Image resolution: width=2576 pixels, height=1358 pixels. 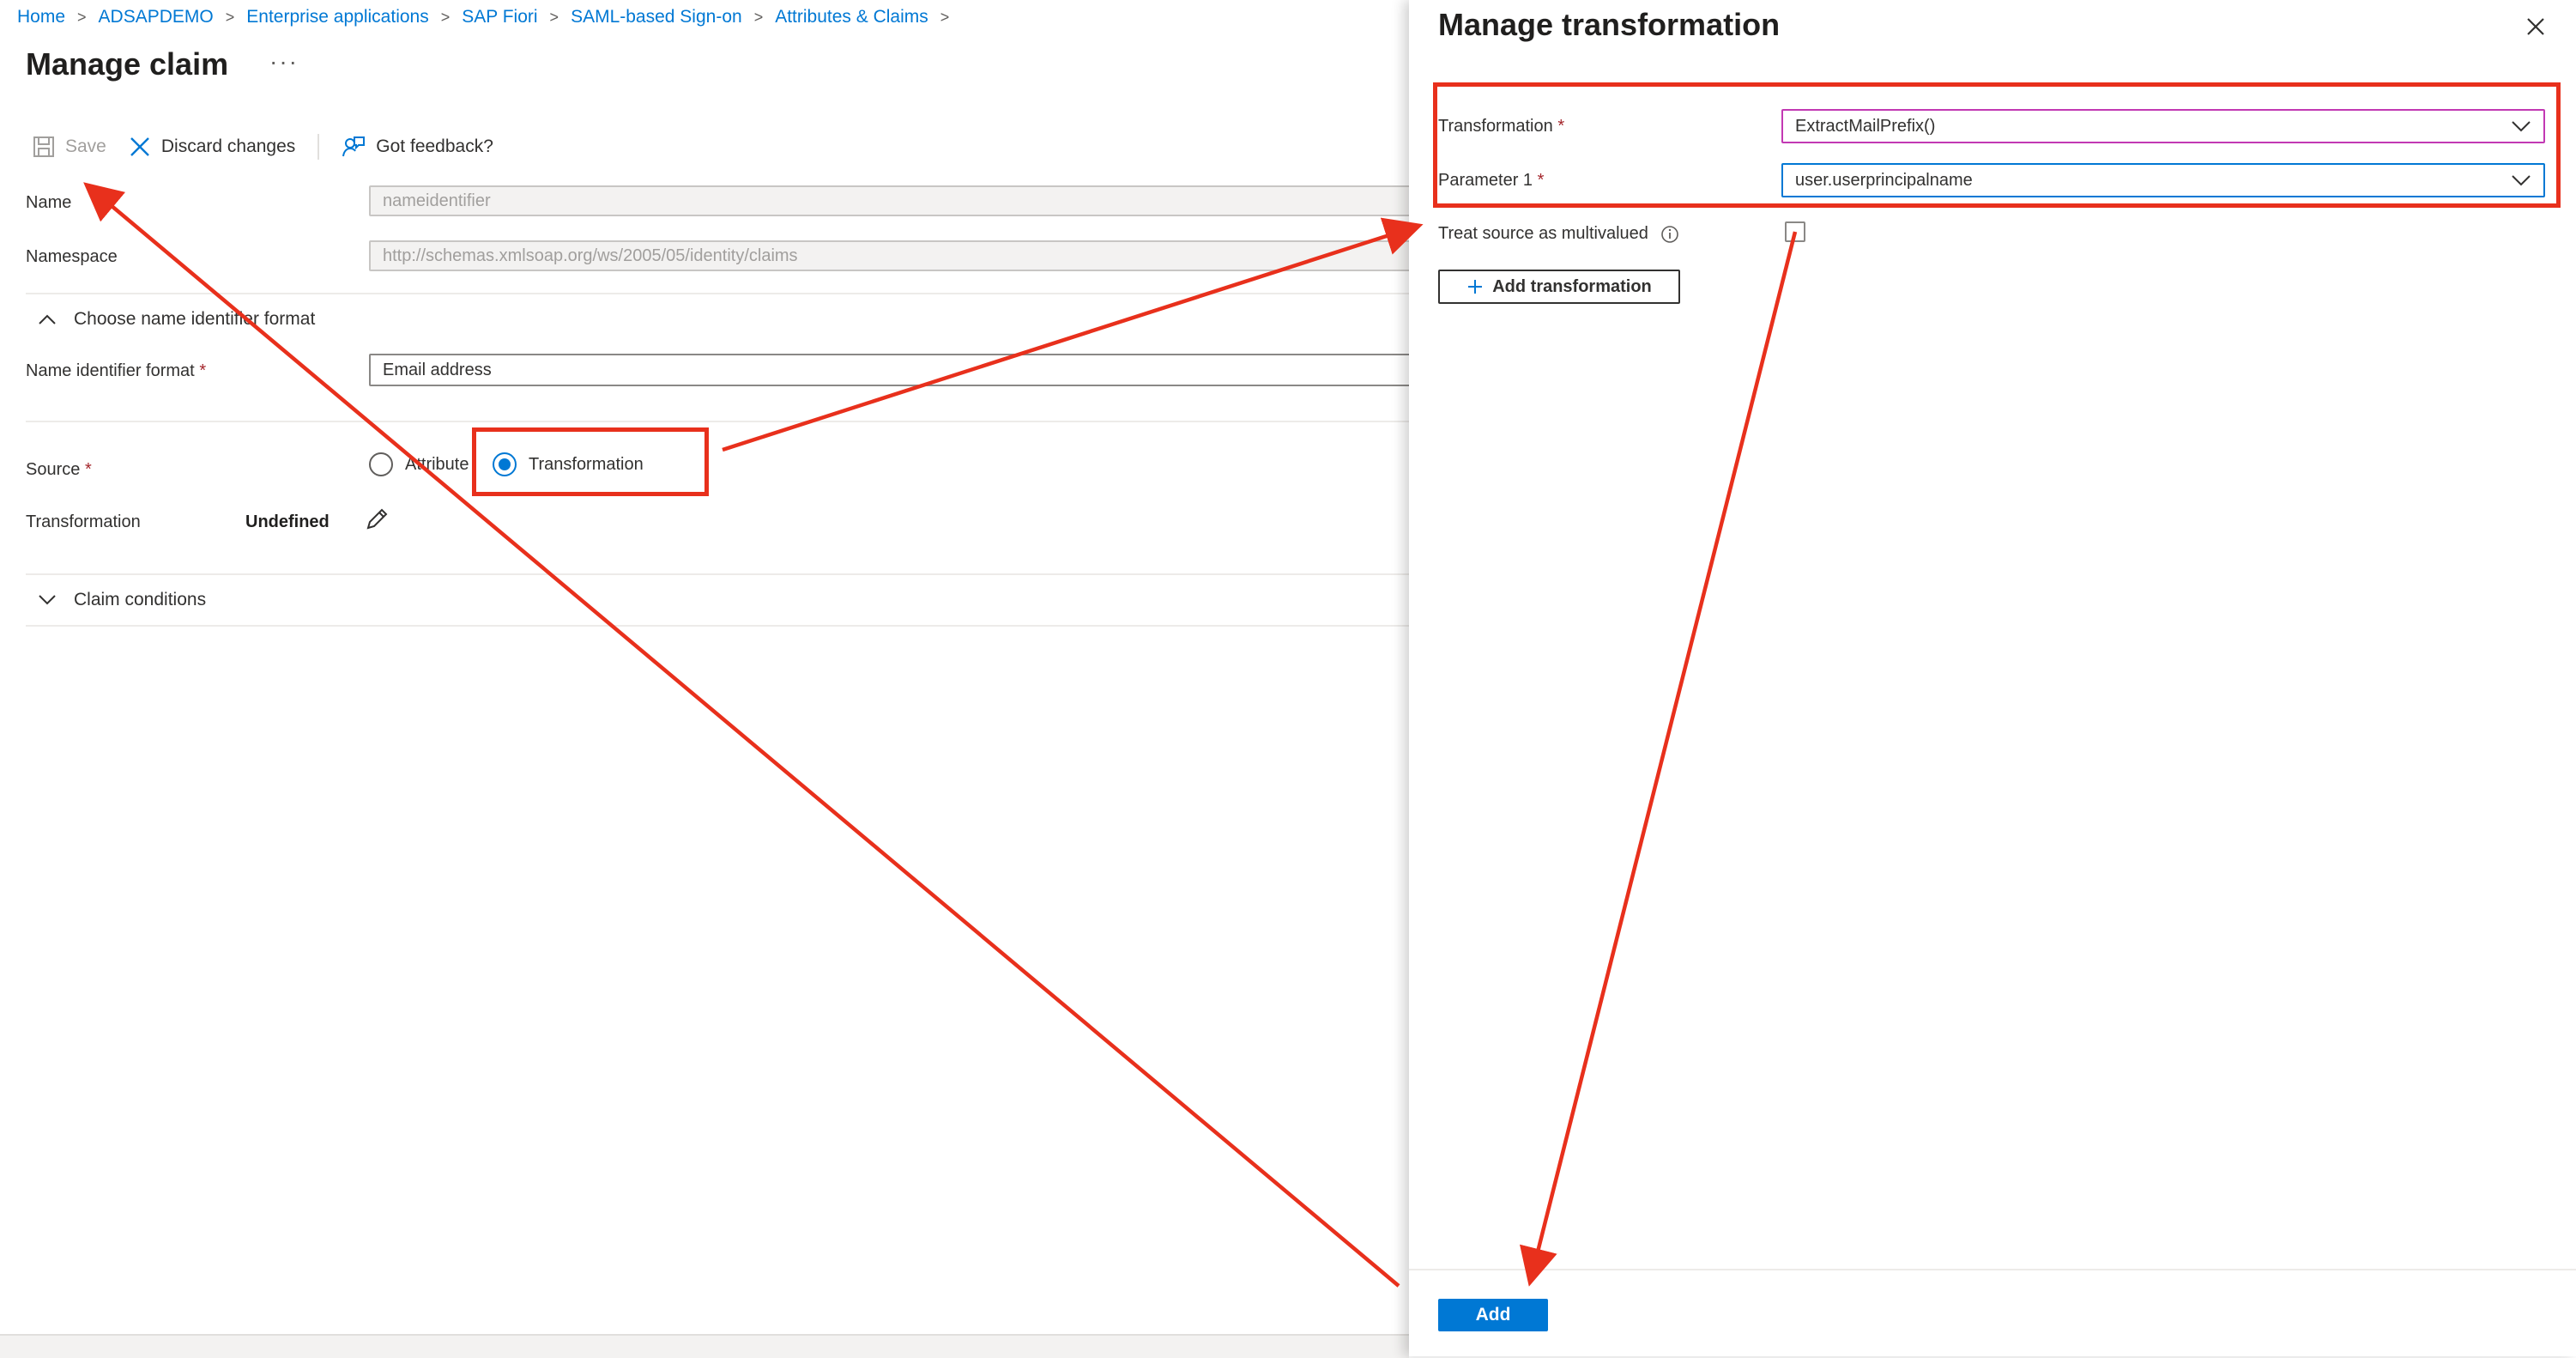 I want to click on annotation-highlight-source, so click(x=590, y=462).